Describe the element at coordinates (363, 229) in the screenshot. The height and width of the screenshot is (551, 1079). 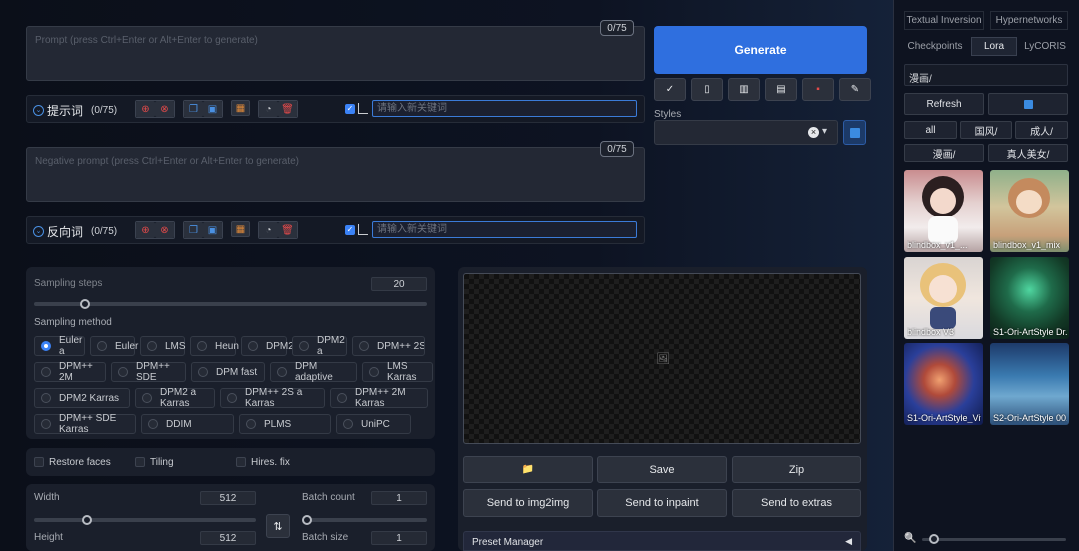
I see `negative-tag-input-icon` at that location.